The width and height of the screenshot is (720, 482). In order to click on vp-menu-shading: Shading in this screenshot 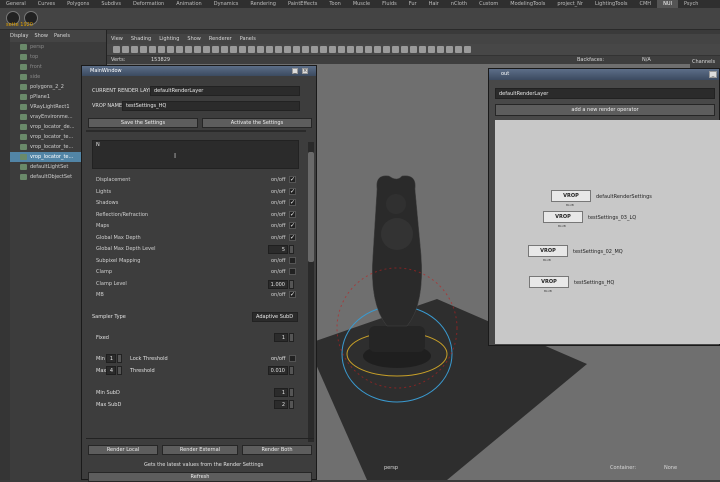, I will do `click(141, 39)`.